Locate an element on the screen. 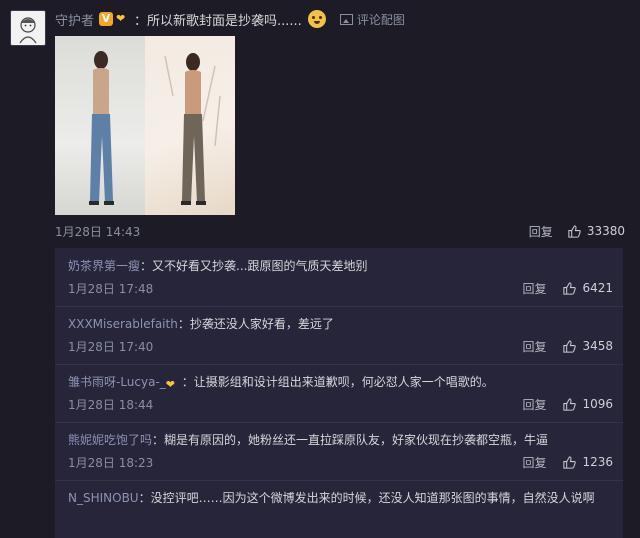  comment-username: N_SHINOBU is located at coordinates (103, 498).